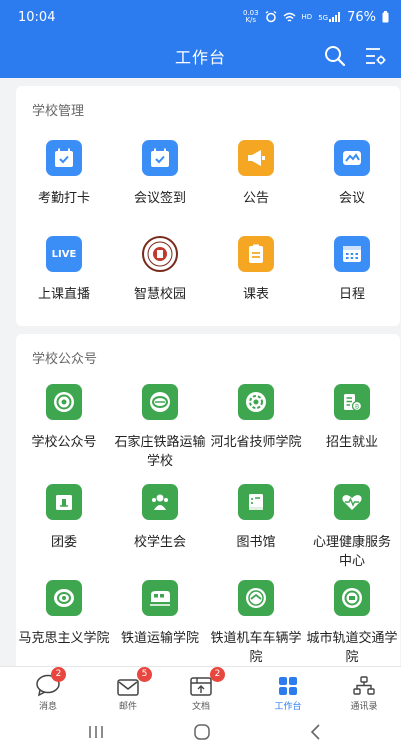 The height and width of the screenshot is (749, 401). I want to click on tab-contacts: 通讯录, so click(364, 691).